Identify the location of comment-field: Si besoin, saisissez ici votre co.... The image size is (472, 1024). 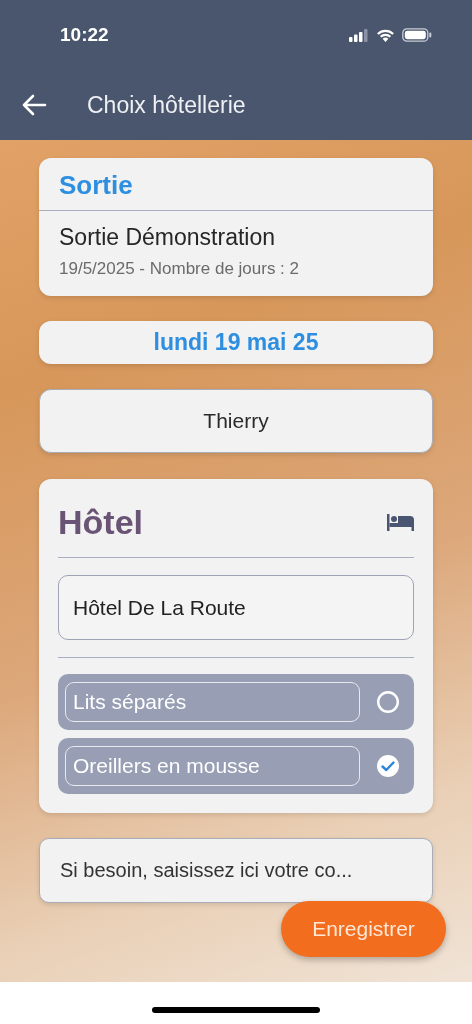
(236, 870).